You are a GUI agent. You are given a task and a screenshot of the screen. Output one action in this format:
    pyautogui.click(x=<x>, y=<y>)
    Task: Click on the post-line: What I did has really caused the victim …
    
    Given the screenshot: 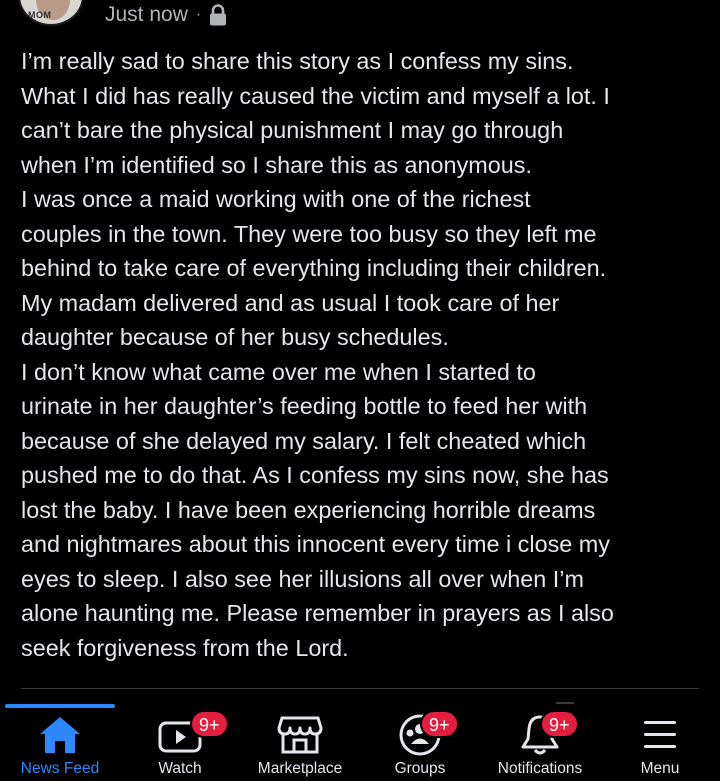 What is the action you would take?
    pyautogui.click(x=315, y=95)
    